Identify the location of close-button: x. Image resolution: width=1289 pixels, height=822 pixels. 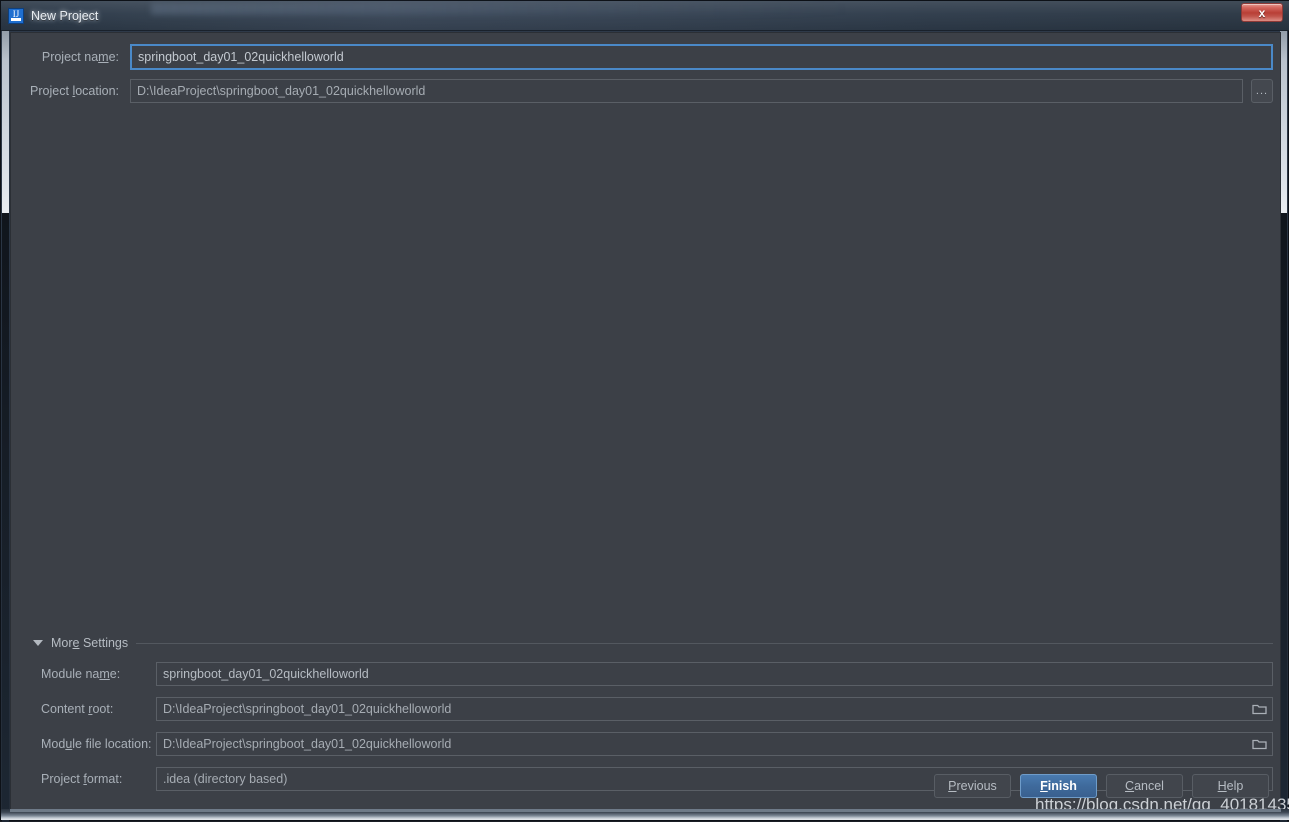
(1262, 12).